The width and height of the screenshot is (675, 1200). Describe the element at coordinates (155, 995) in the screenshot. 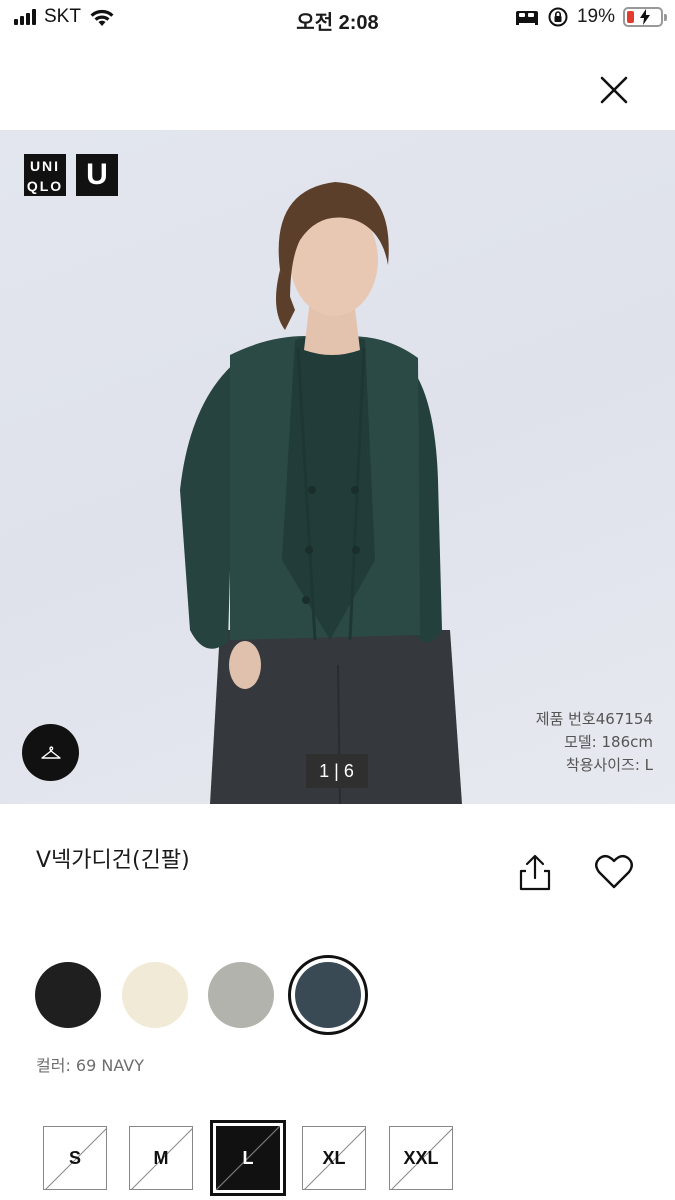

I see `color-swatch-off-white` at that location.